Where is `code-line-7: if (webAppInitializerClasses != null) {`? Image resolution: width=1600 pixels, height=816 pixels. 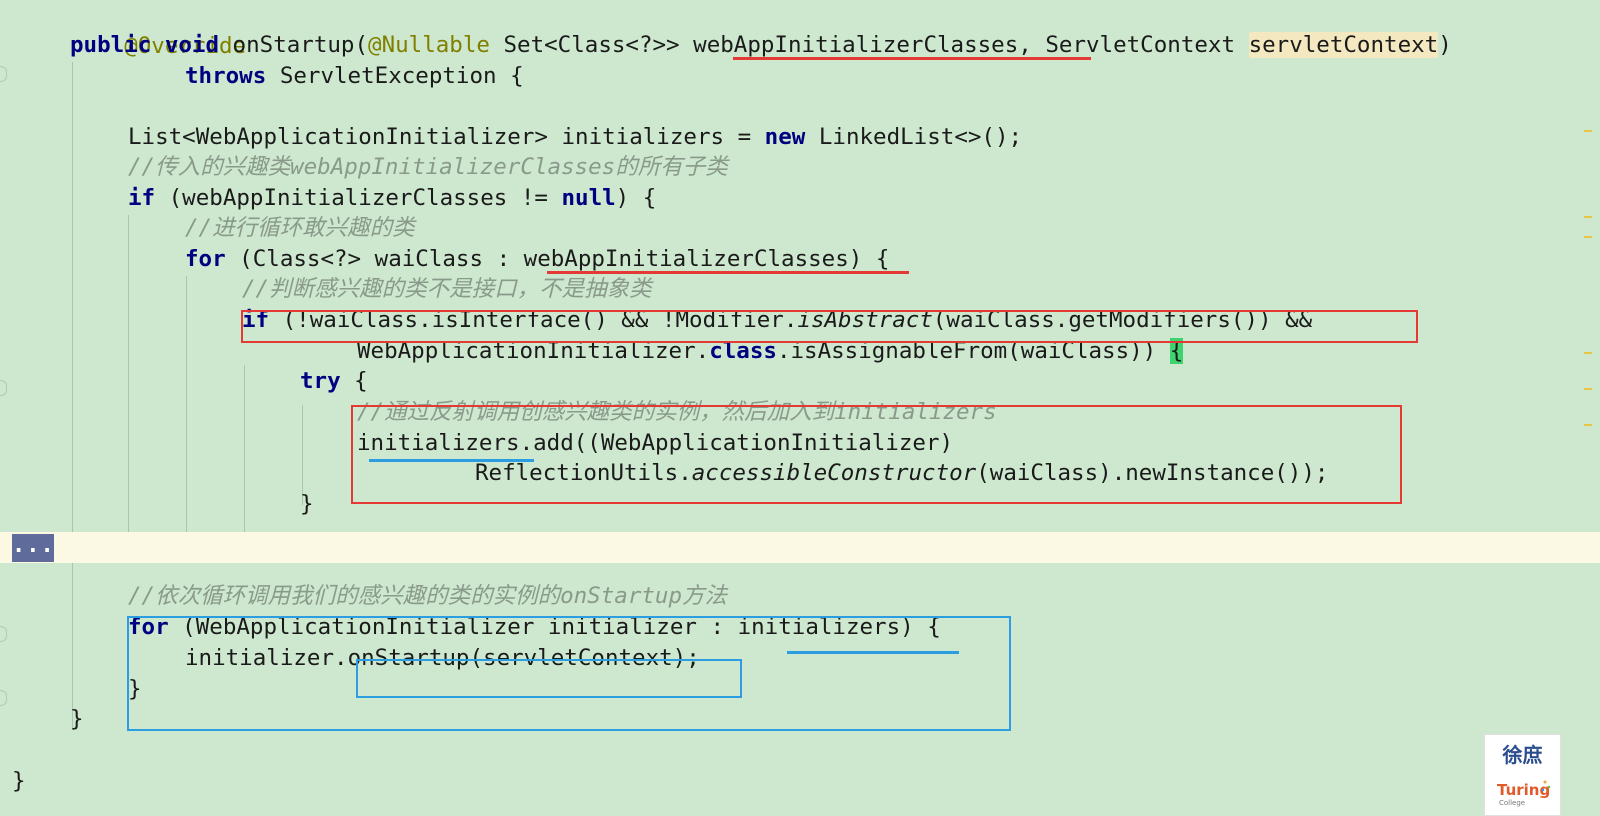 code-line-7: if (webAppInitializerClasses != null) { is located at coordinates (392, 198).